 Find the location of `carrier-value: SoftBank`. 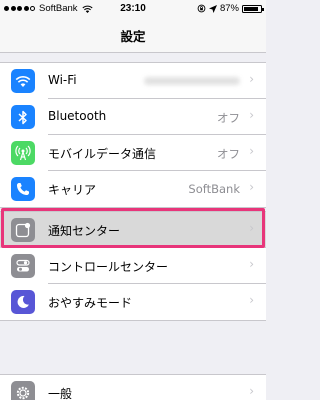

carrier-value: SoftBank is located at coordinates (214, 189).